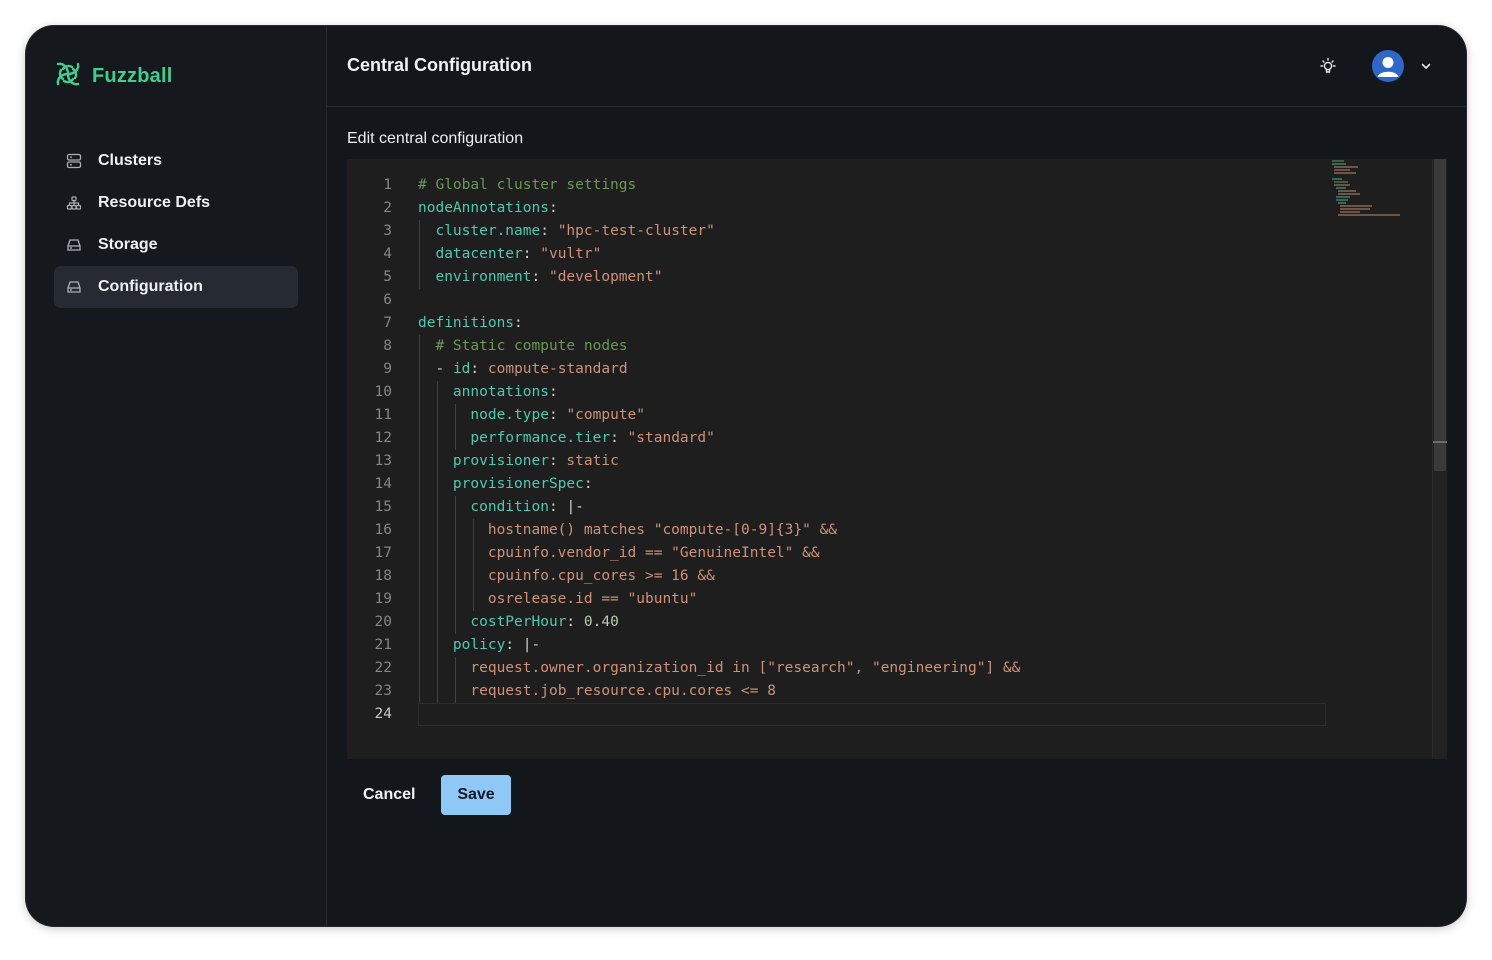 The height and width of the screenshot is (960, 1492). Describe the element at coordinates (1440, 442) in the screenshot. I see `scrollbar-cursor-marker` at that location.